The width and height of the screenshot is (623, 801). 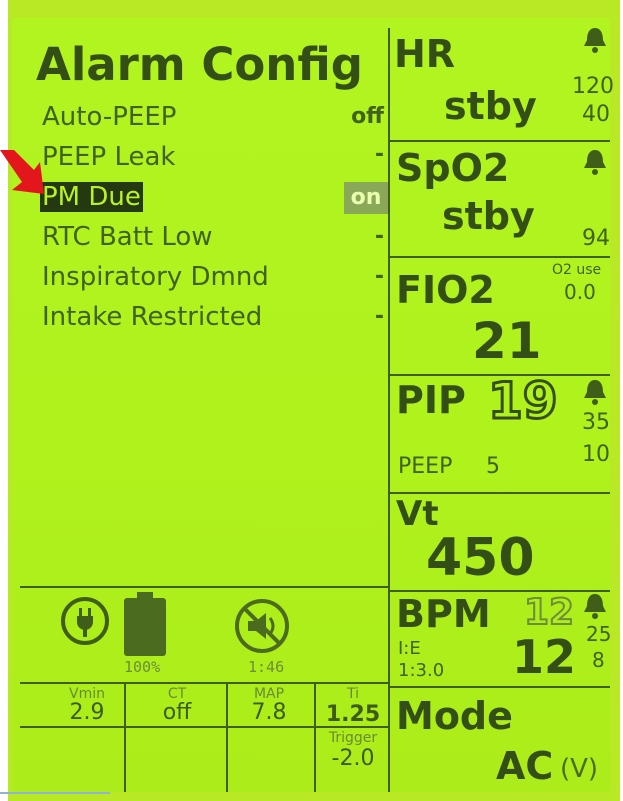 What do you see at coordinates (445, 290) in the screenshot?
I see `fio2-label: FIO2` at bounding box center [445, 290].